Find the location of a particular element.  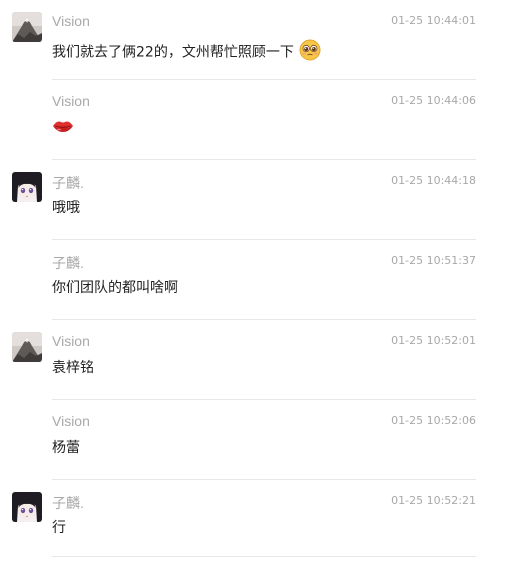

message-item: Vision 01-25 10:44:01 我们就去了俩22的，文州帮忙照顾一下 is located at coordinates (261, 40).